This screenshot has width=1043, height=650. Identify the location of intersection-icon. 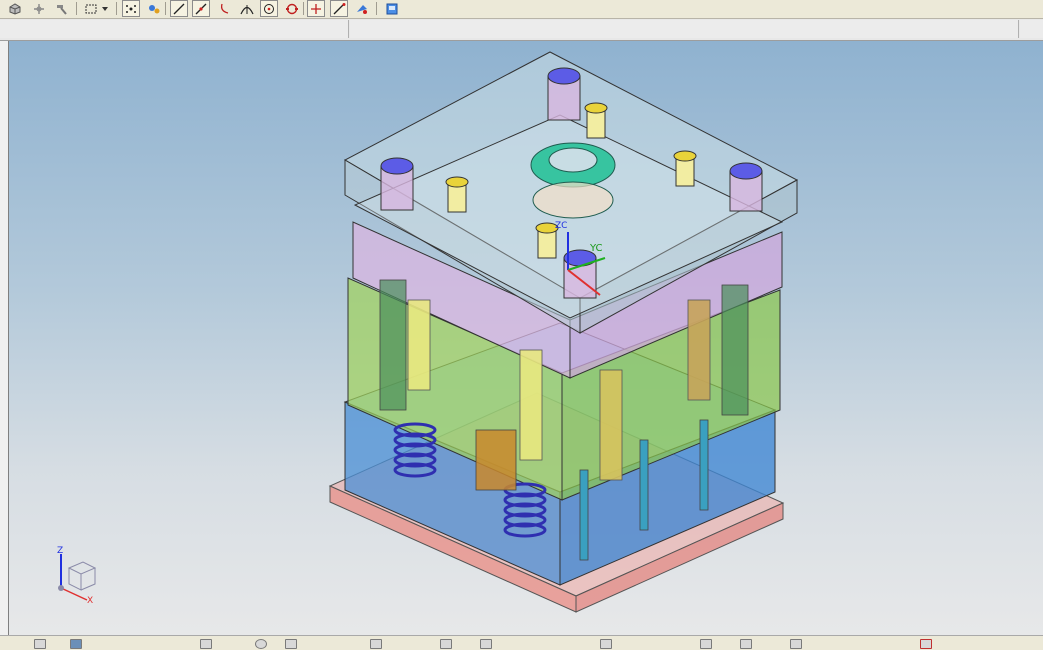
(247, 8).